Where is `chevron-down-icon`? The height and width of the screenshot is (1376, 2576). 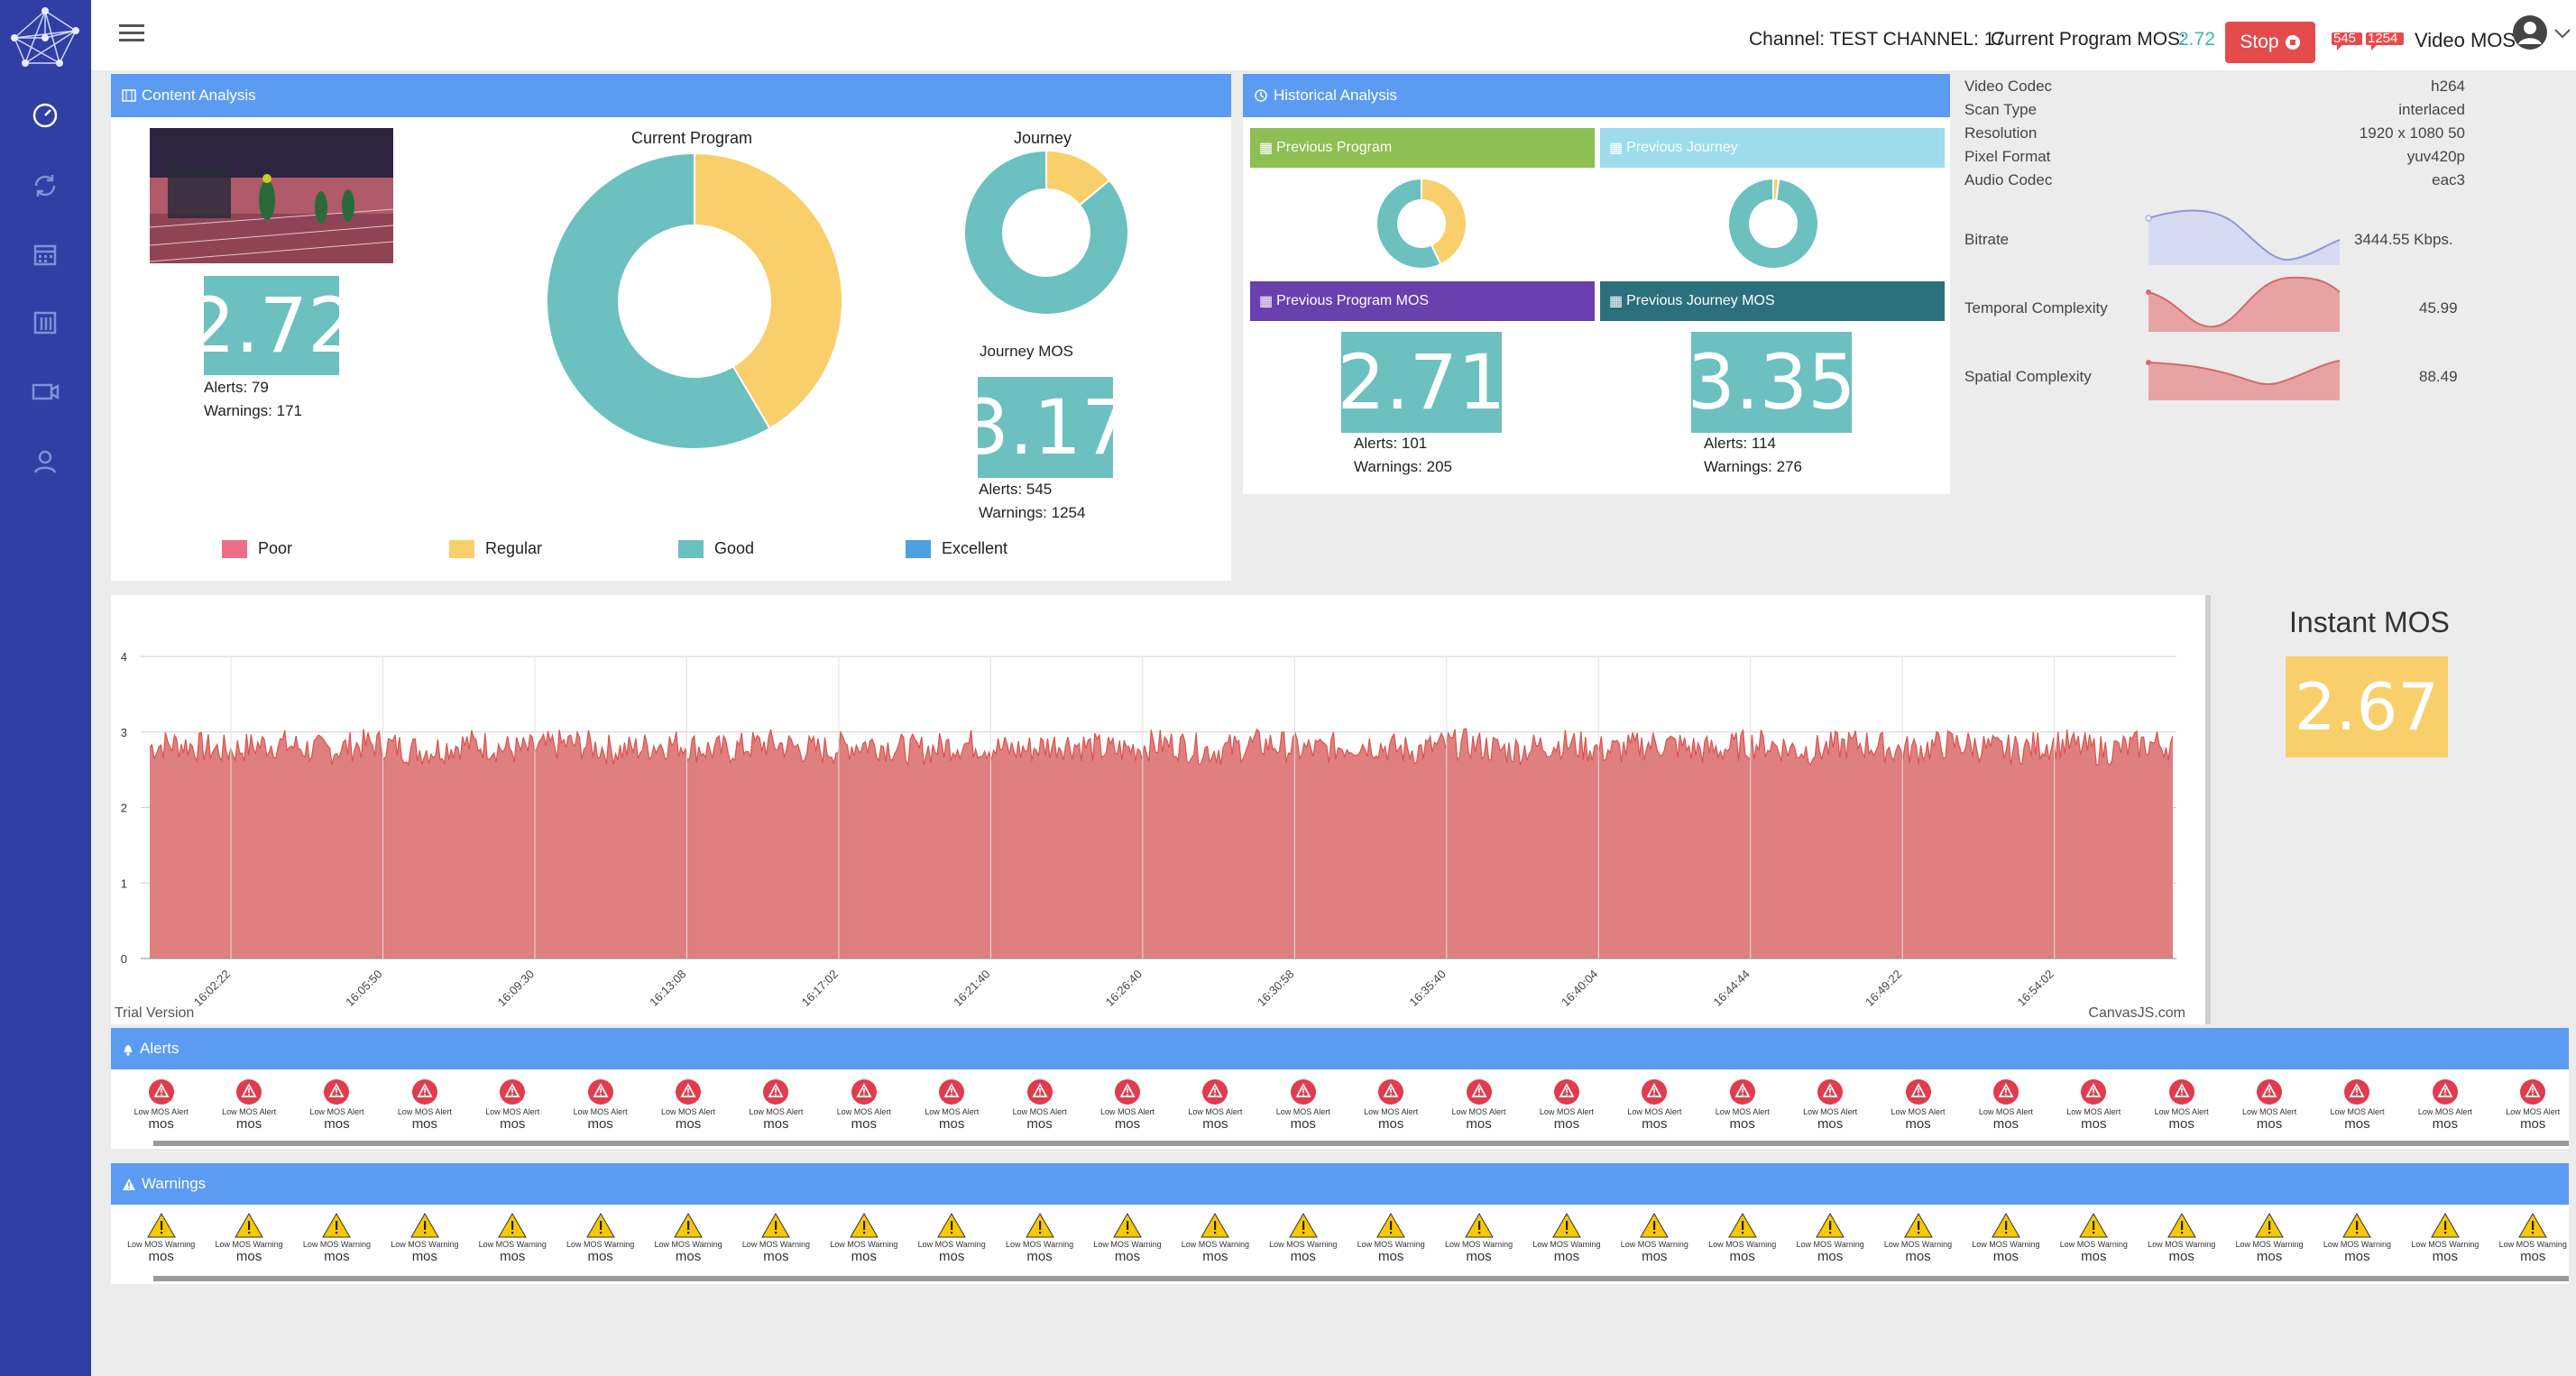 chevron-down-icon is located at coordinates (2562, 33).